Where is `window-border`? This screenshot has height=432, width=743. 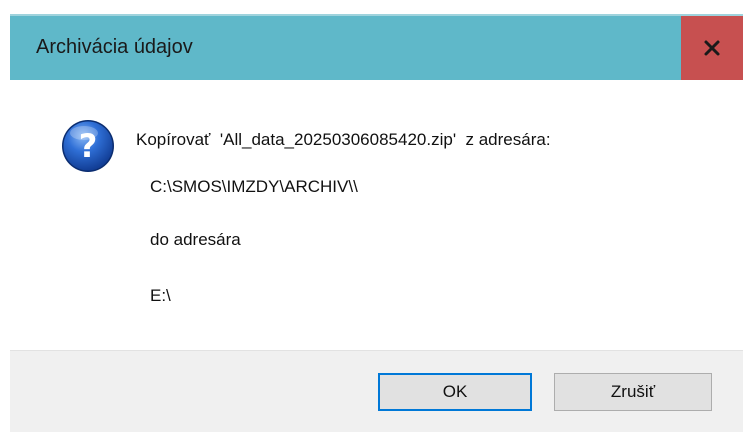
window-border is located at coordinates (5, 215).